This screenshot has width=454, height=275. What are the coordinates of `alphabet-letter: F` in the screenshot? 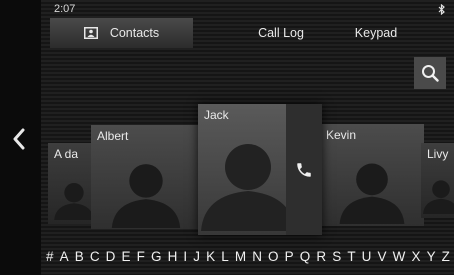 It's located at (141, 258).